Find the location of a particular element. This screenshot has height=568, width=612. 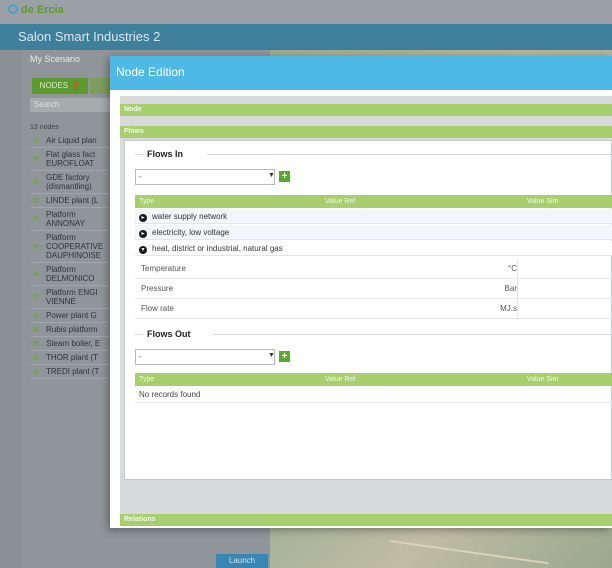

flows-out-table-header: Type Value Ref Value Sim is located at coordinates (373, 379).